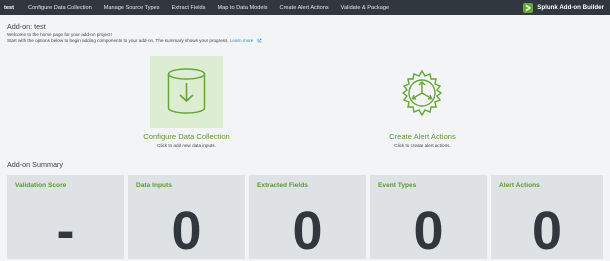  What do you see at coordinates (26, 26) in the screenshot?
I see `page-title: Add-on: test` at bounding box center [26, 26].